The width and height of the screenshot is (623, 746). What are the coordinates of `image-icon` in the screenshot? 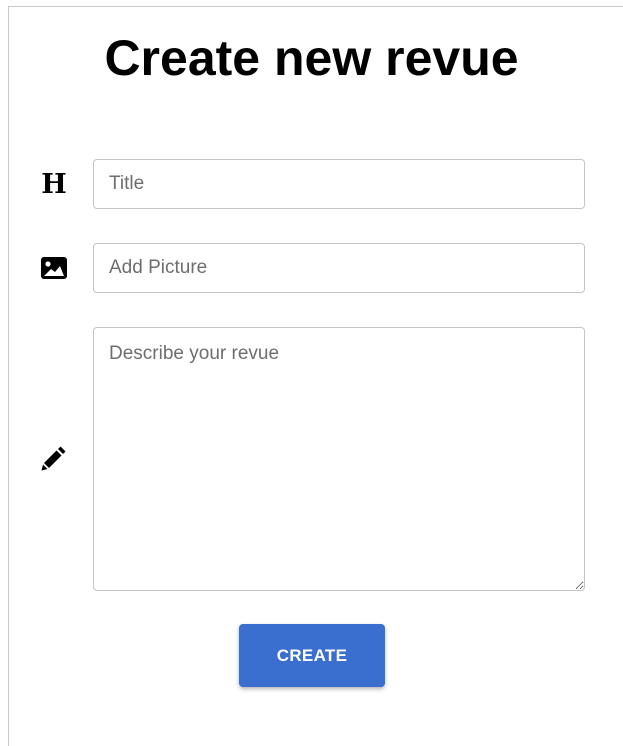 It's located at (54, 268).